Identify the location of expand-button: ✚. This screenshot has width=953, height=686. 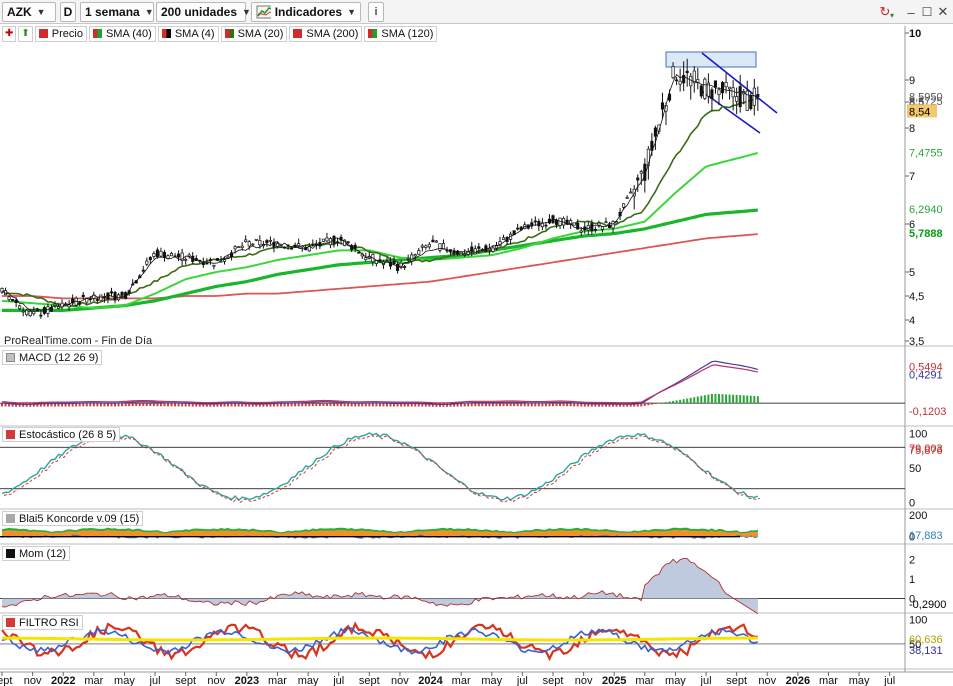
(9, 33).